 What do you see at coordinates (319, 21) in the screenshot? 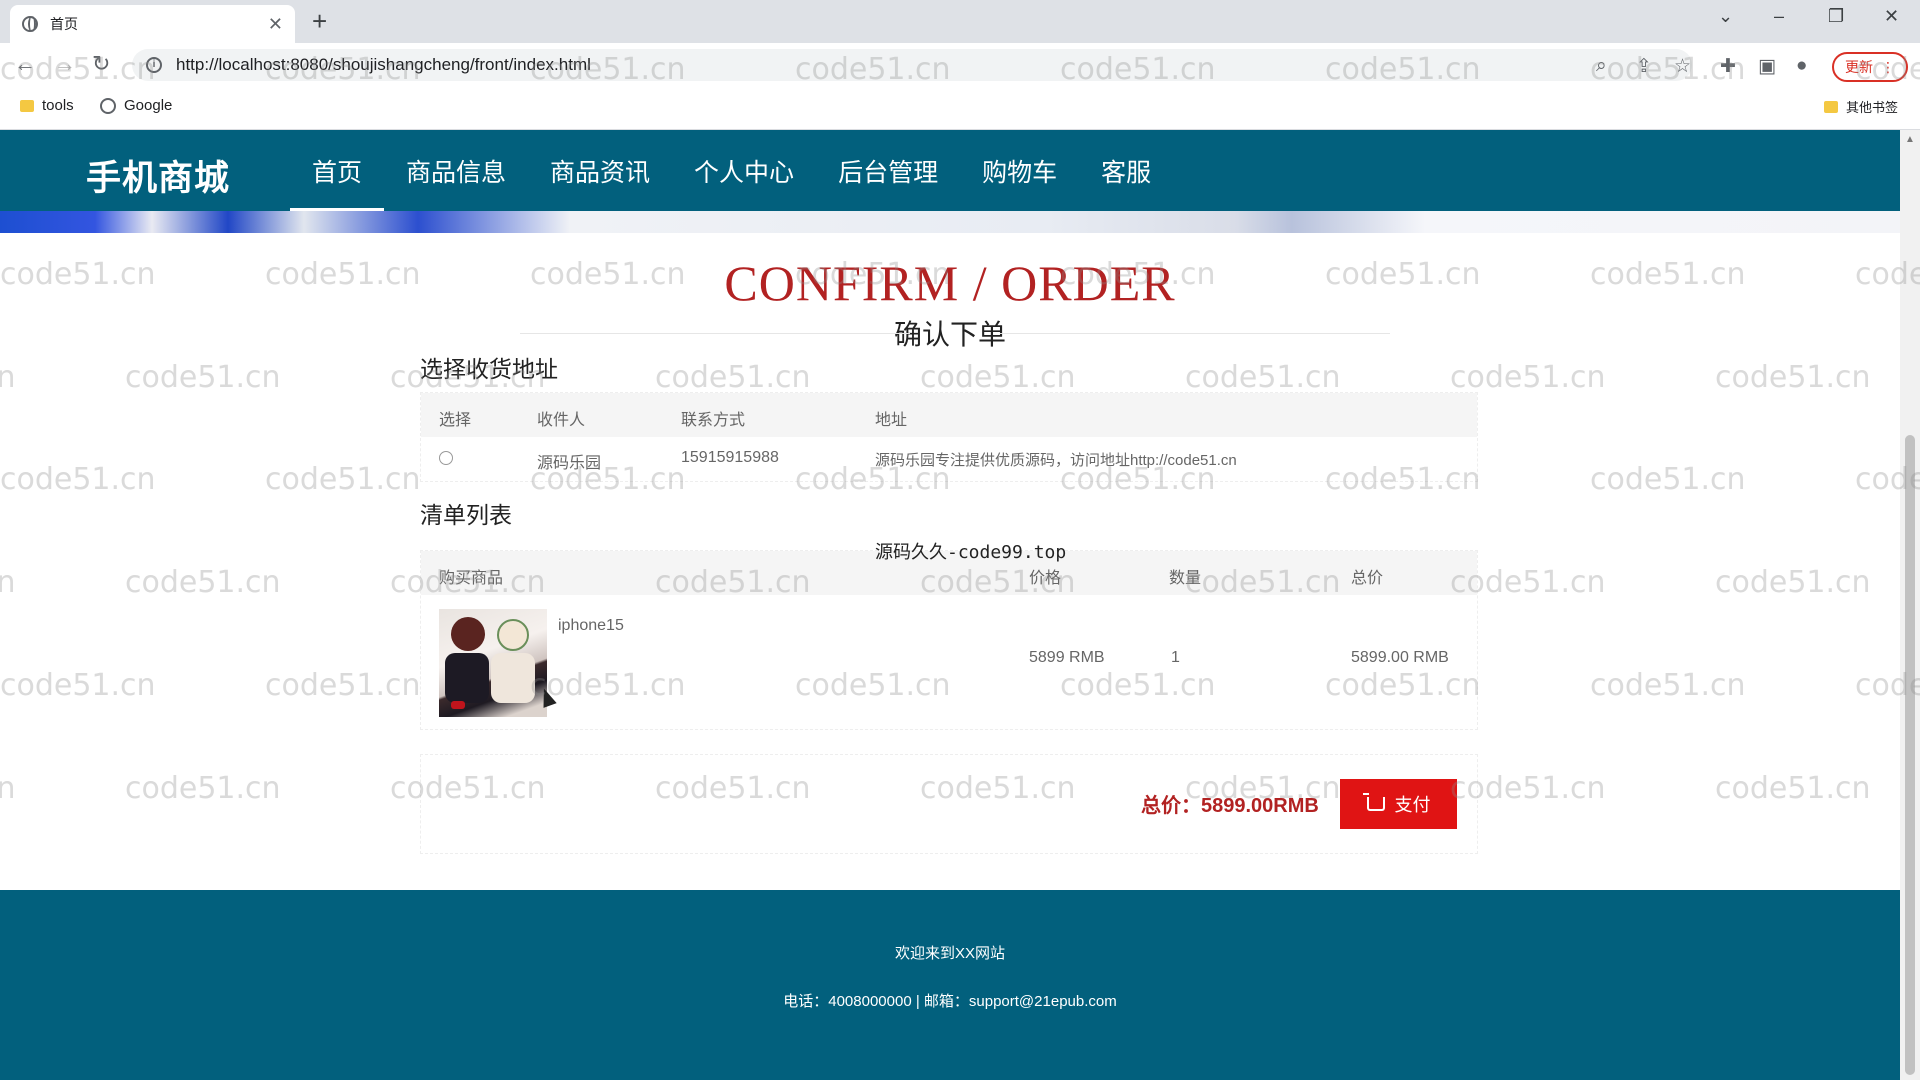
I see `new-tab-icon: +` at bounding box center [319, 21].